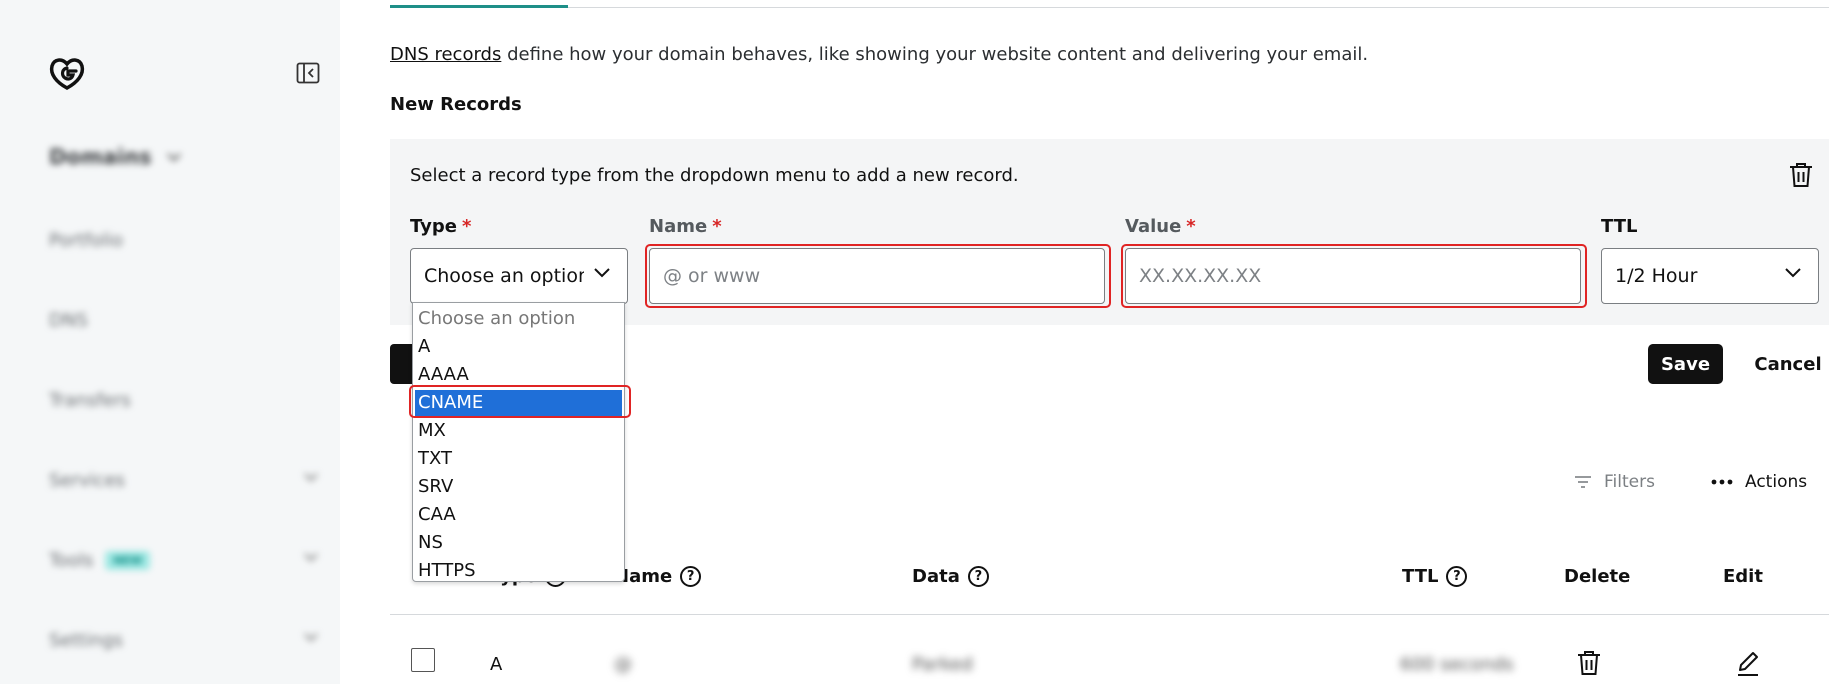 Image resolution: width=1829 pixels, height=699 pixels. Describe the element at coordinates (479, 6) in the screenshot. I see `active-tab-indicator` at that location.